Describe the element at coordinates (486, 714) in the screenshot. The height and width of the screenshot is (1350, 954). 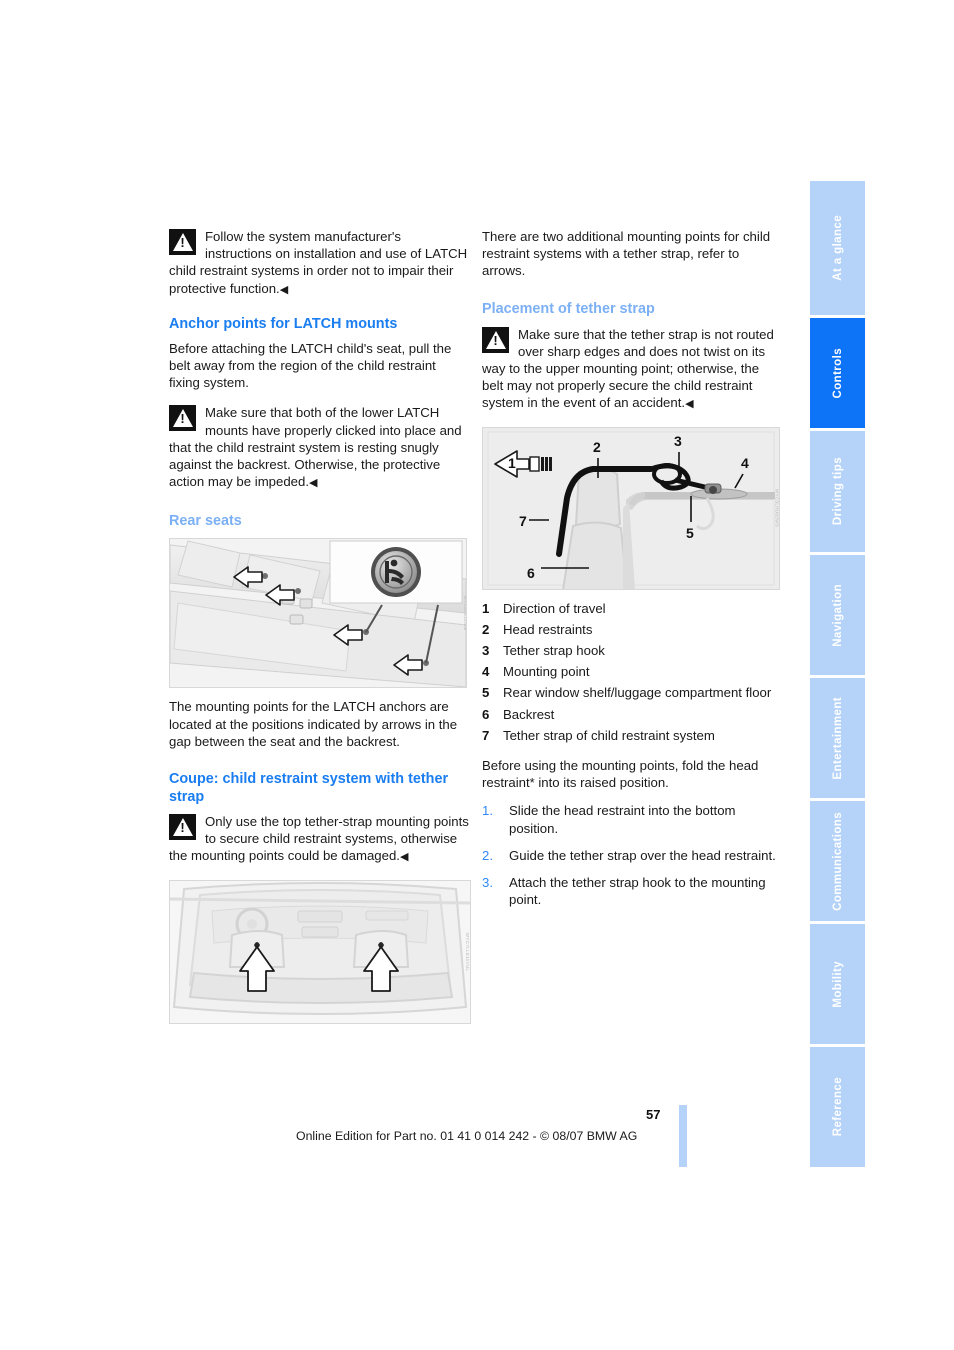
I see `legend-number: 6` at that location.